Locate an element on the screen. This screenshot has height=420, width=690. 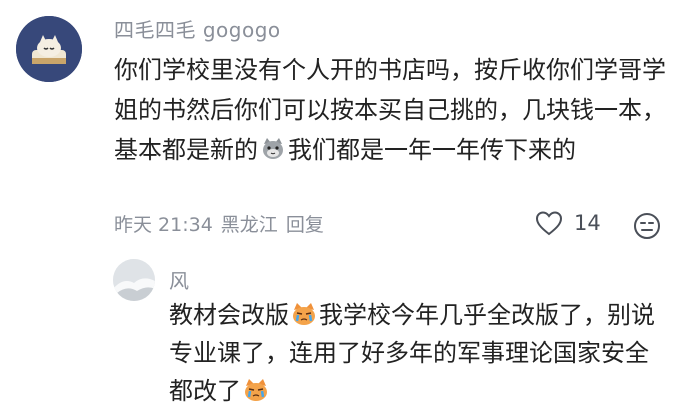
reply-text-part1: 教材会改版 is located at coordinates (229, 315).